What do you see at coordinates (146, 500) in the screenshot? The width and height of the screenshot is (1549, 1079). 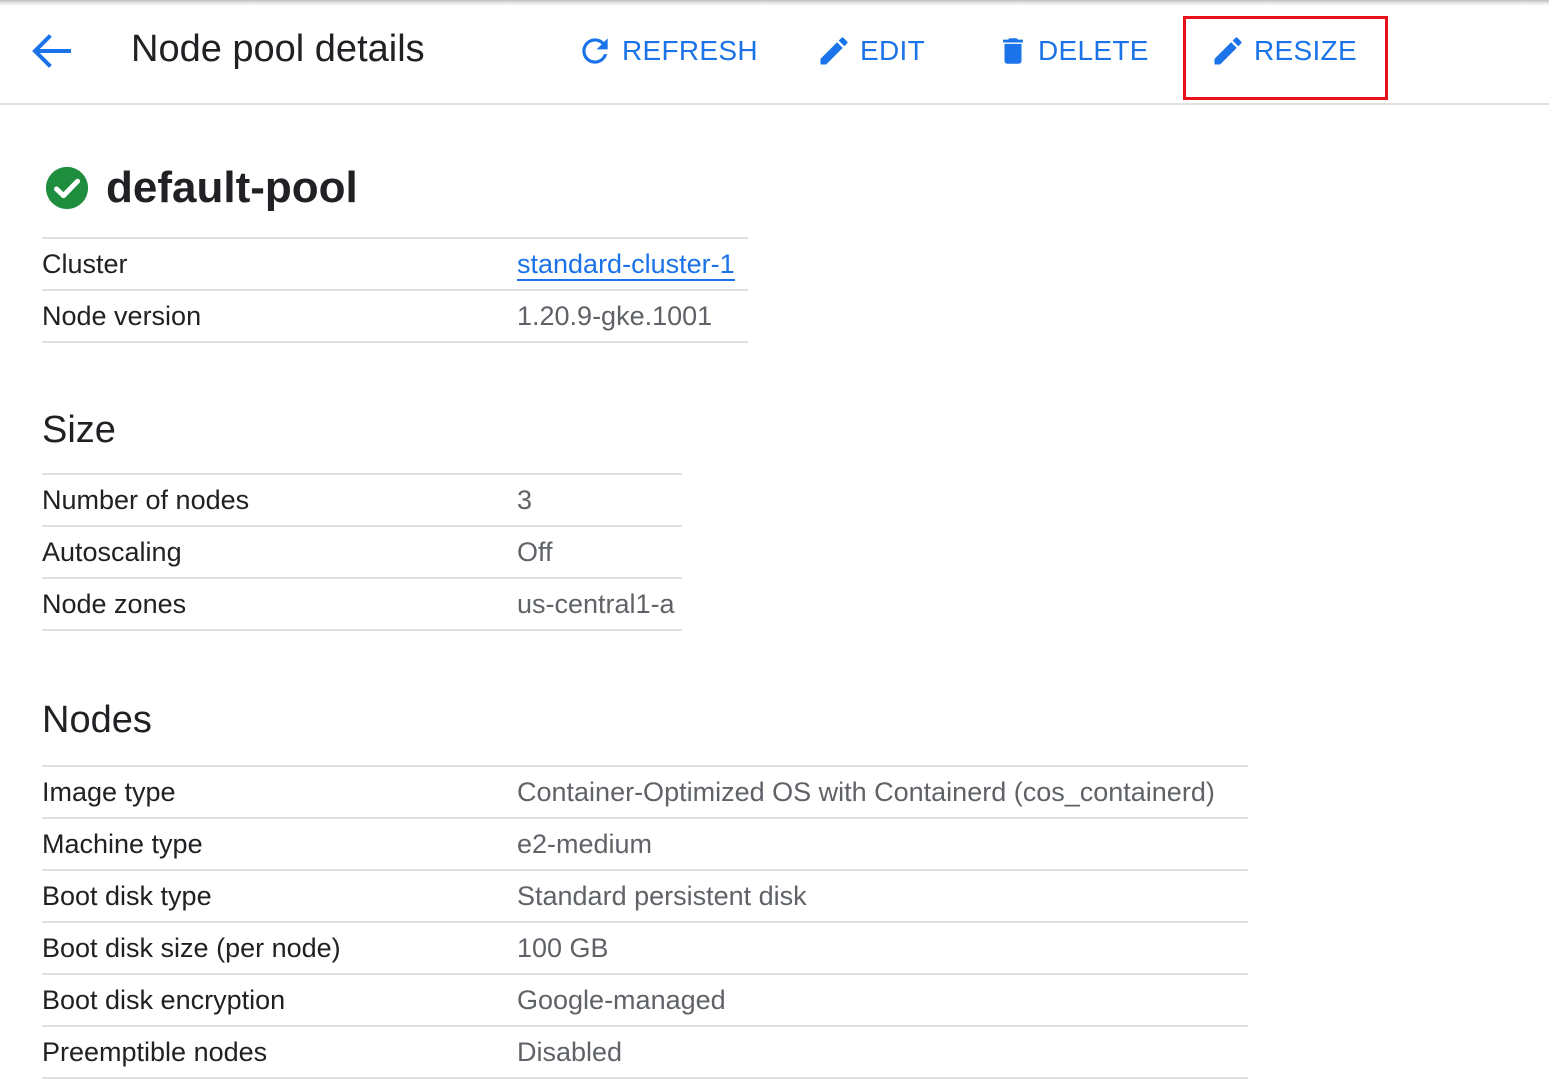 I see `row-label: Number of nodes` at bounding box center [146, 500].